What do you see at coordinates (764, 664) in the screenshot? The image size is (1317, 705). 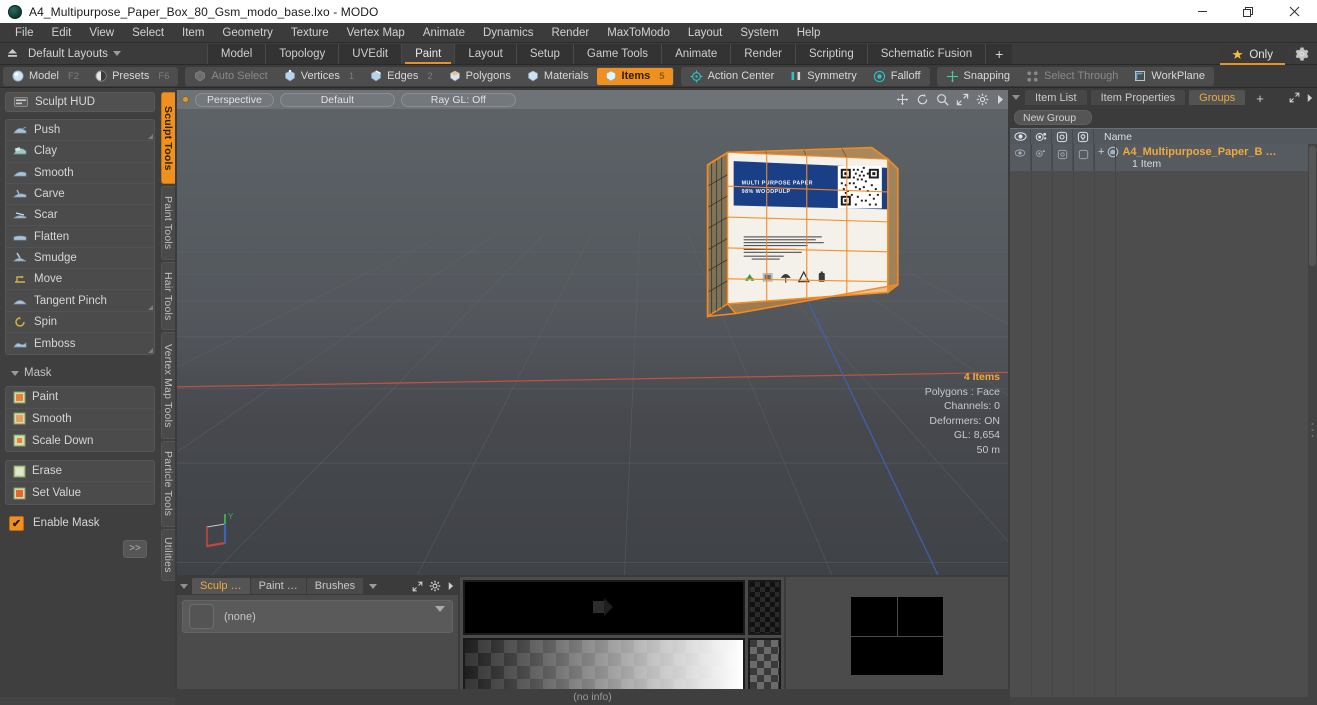 I see `swatch-mid-checker` at bounding box center [764, 664].